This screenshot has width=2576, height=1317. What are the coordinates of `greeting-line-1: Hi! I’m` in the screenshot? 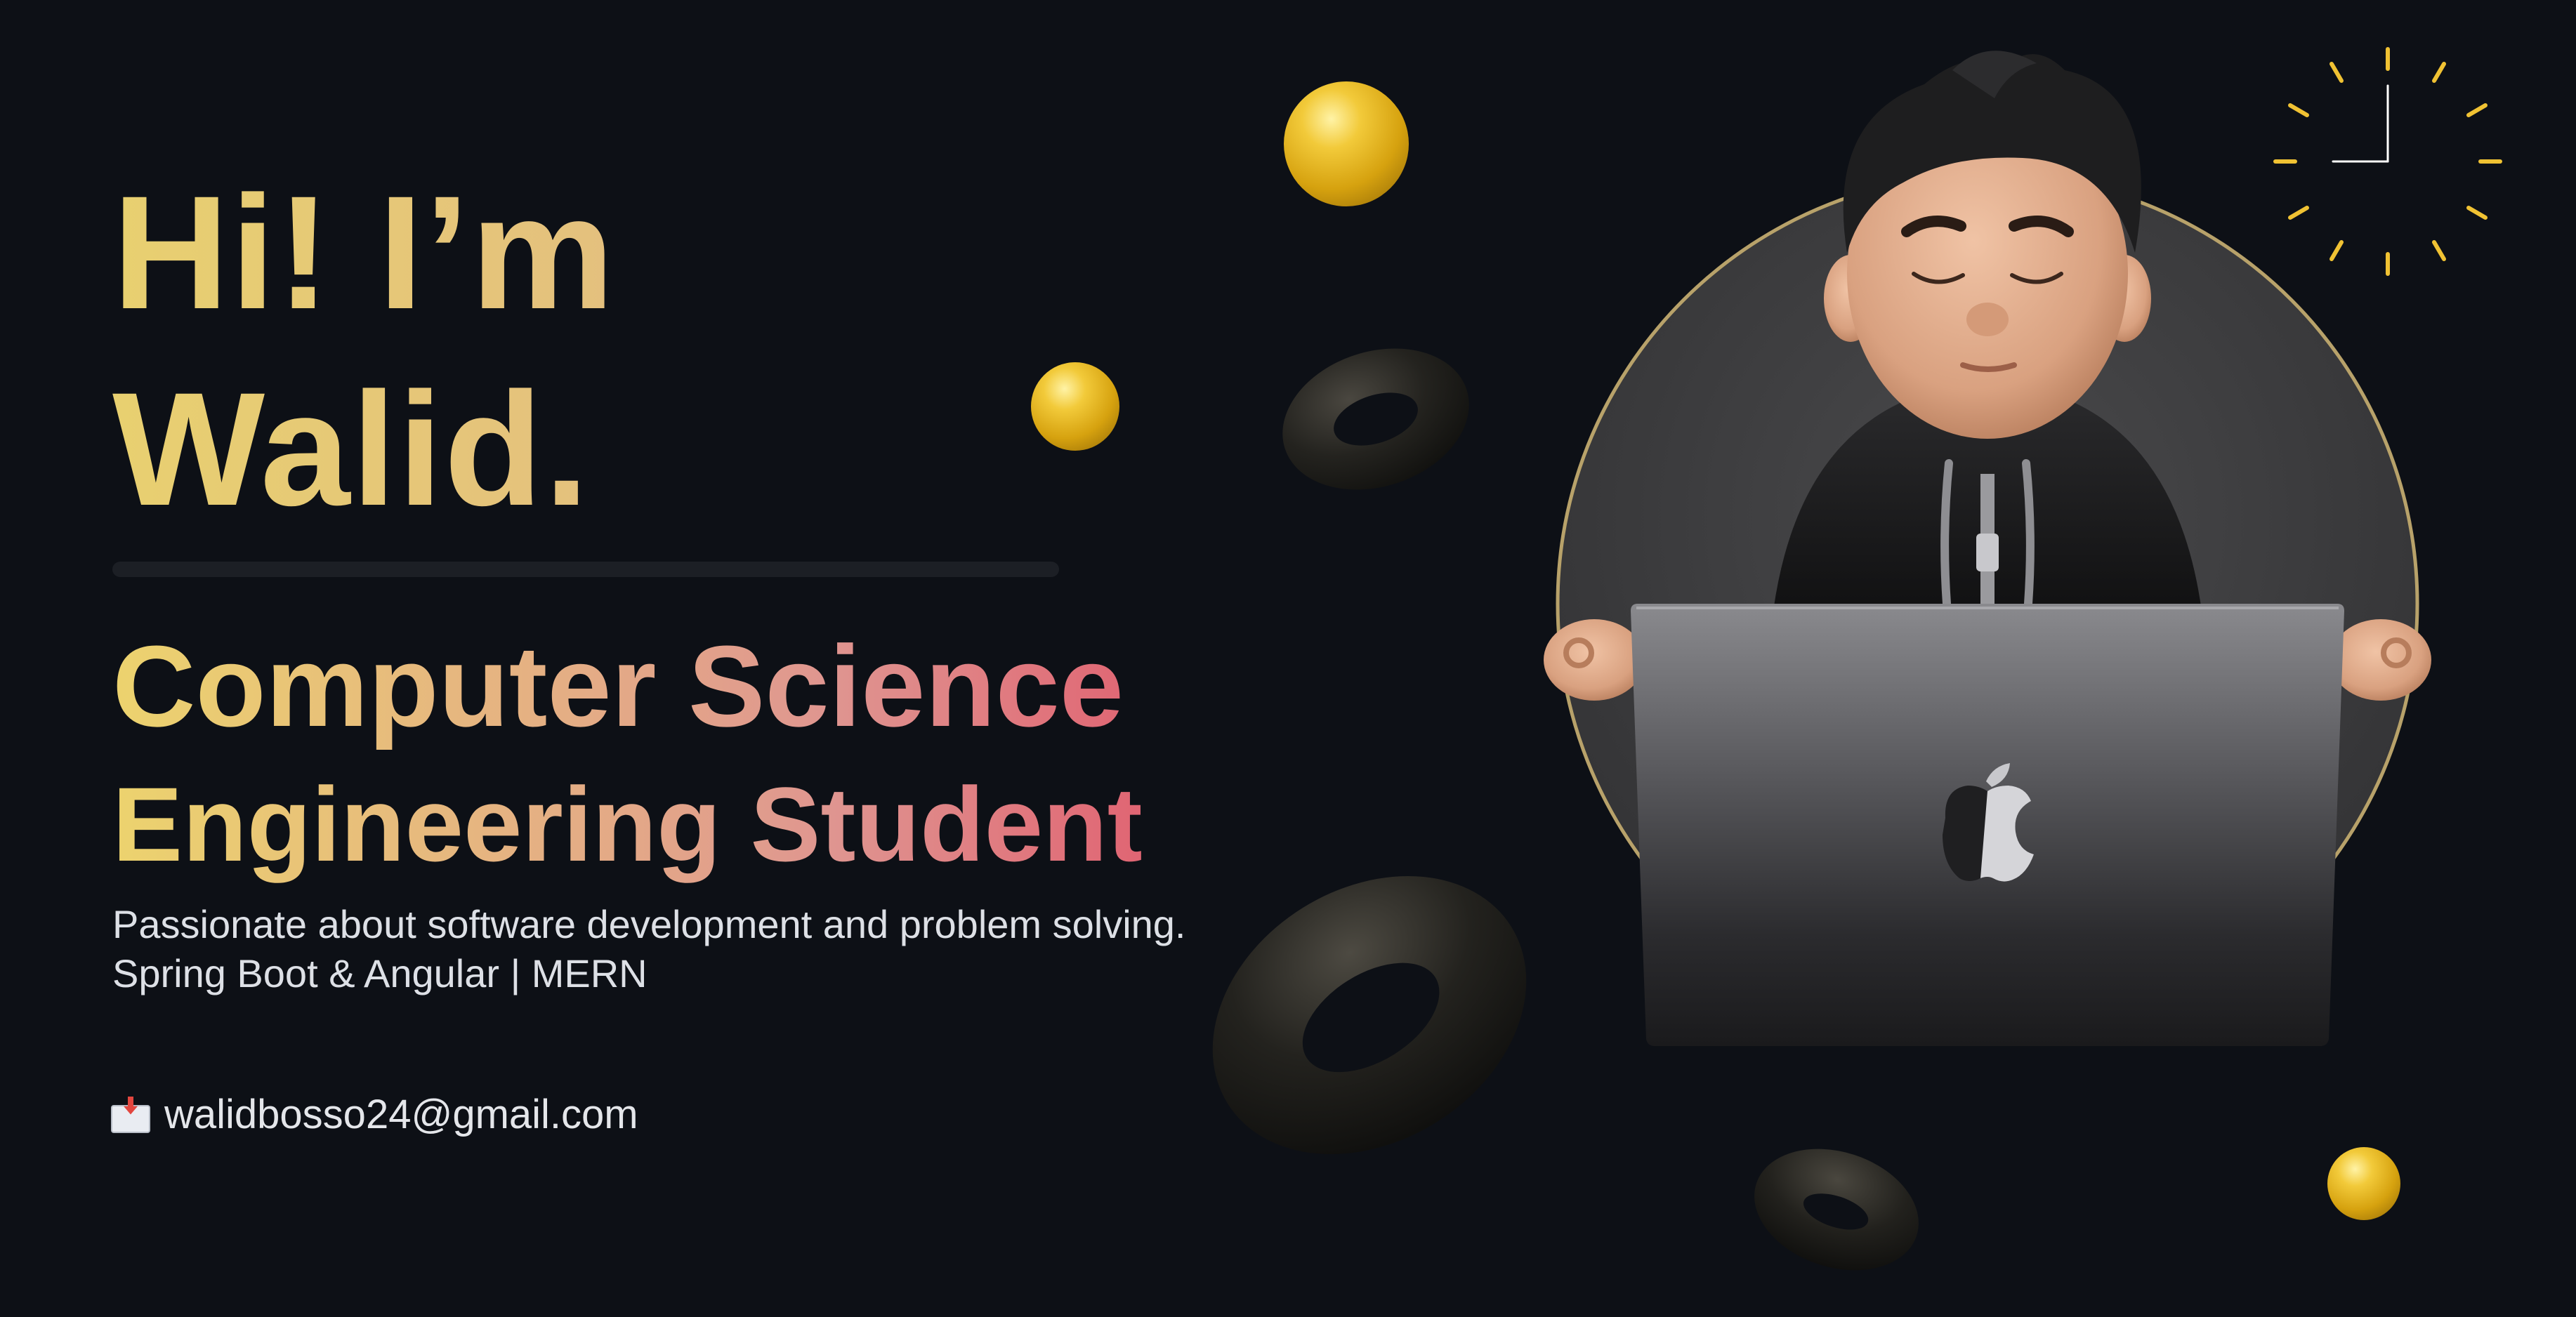 It's located at (364, 252).